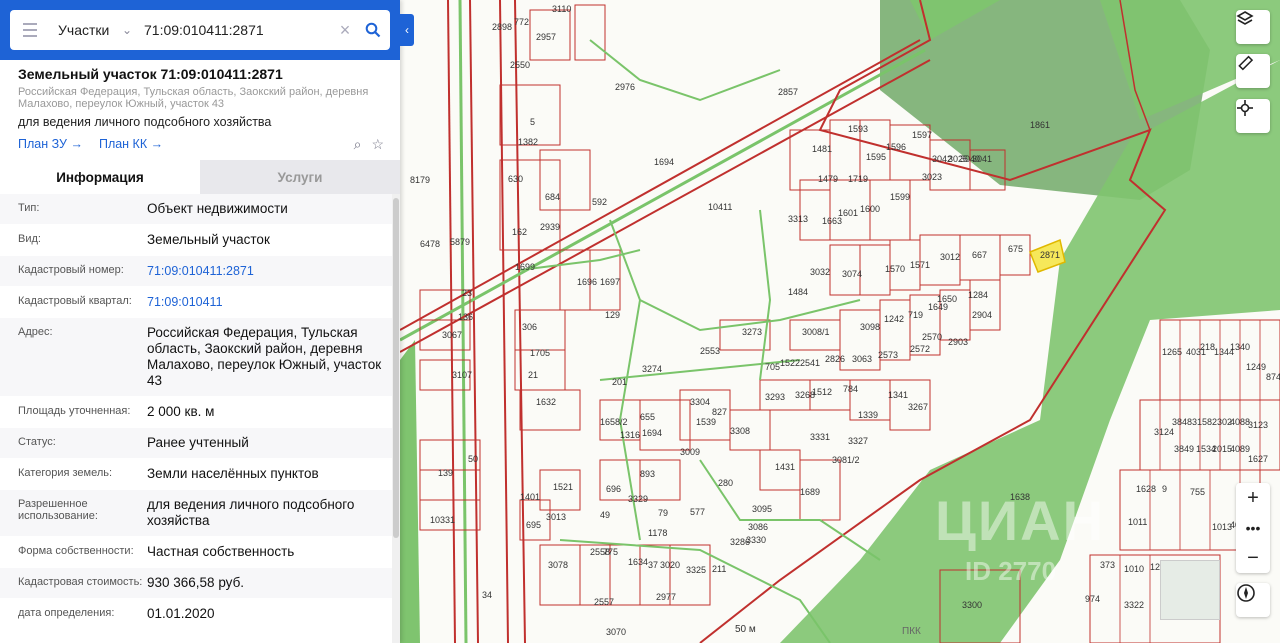 The height and width of the screenshot is (643, 1280). What do you see at coordinates (157, 144) in the screenshot?
I see `arrow-right-icon: →` at bounding box center [157, 144].